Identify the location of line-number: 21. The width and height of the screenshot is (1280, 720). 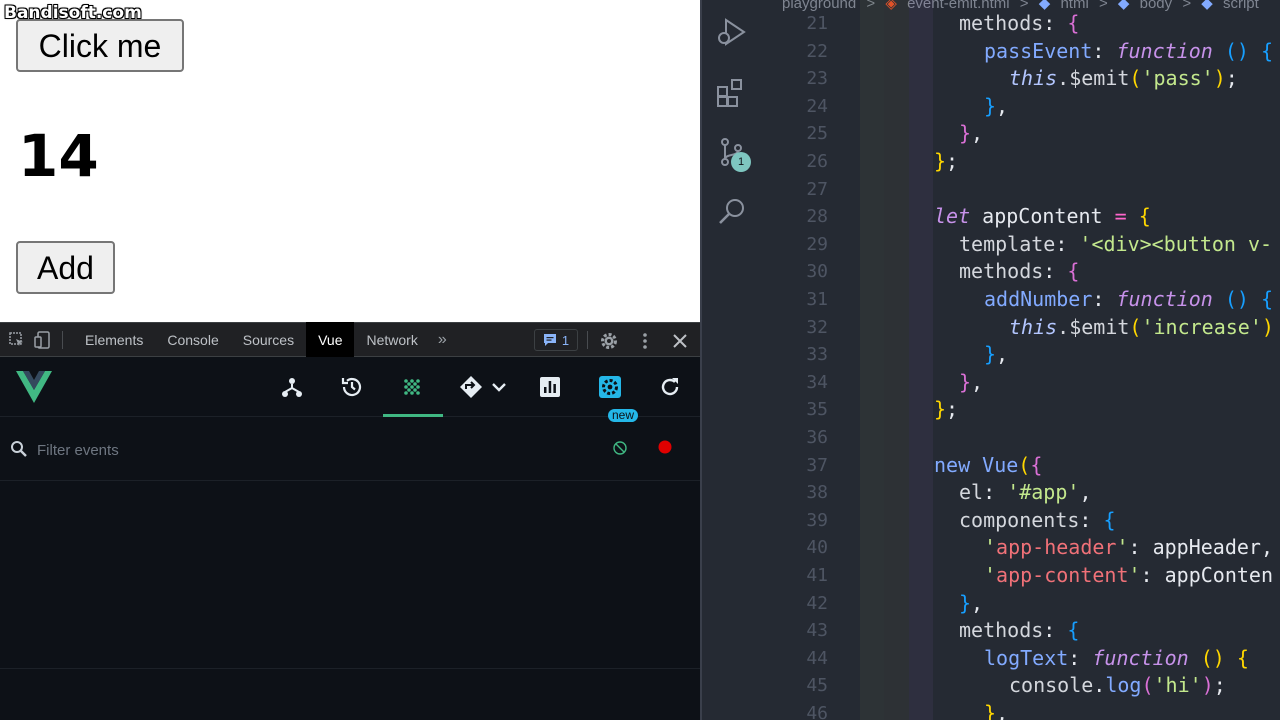
(817, 23).